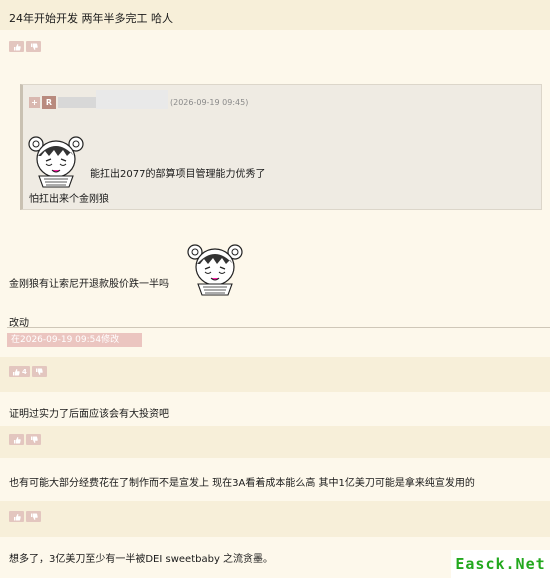 Image resolution: width=550 pixels, height=578 pixels. What do you see at coordinates (34, 102) in the screenshot?
I see `expand-toggle: +` at bounding box center [34, 102].